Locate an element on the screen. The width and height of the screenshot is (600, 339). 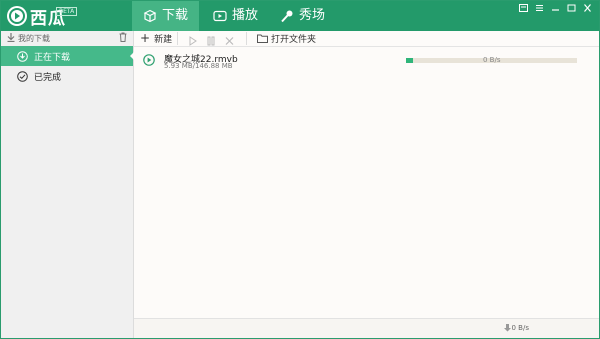
plus-icon: + is located at coordinates (145, 38).